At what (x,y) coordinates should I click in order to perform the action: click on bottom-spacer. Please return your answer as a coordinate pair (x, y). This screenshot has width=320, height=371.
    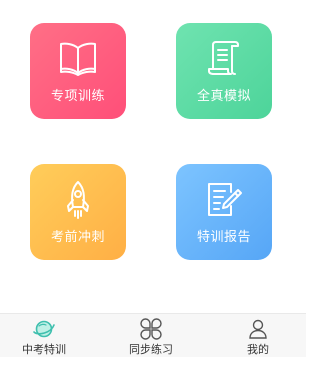
    Looking at the image, I should click on (153, 364).